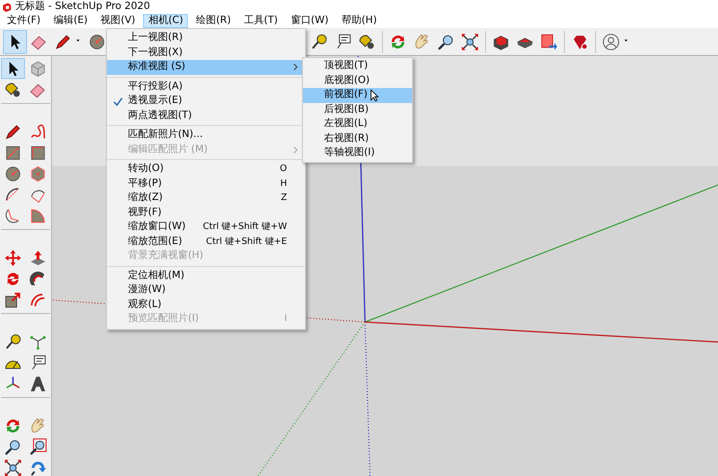 Image resolution: width=718 pixels, height=476 pixels. I want to click on shortcut-text: Z, so click(283, 198).